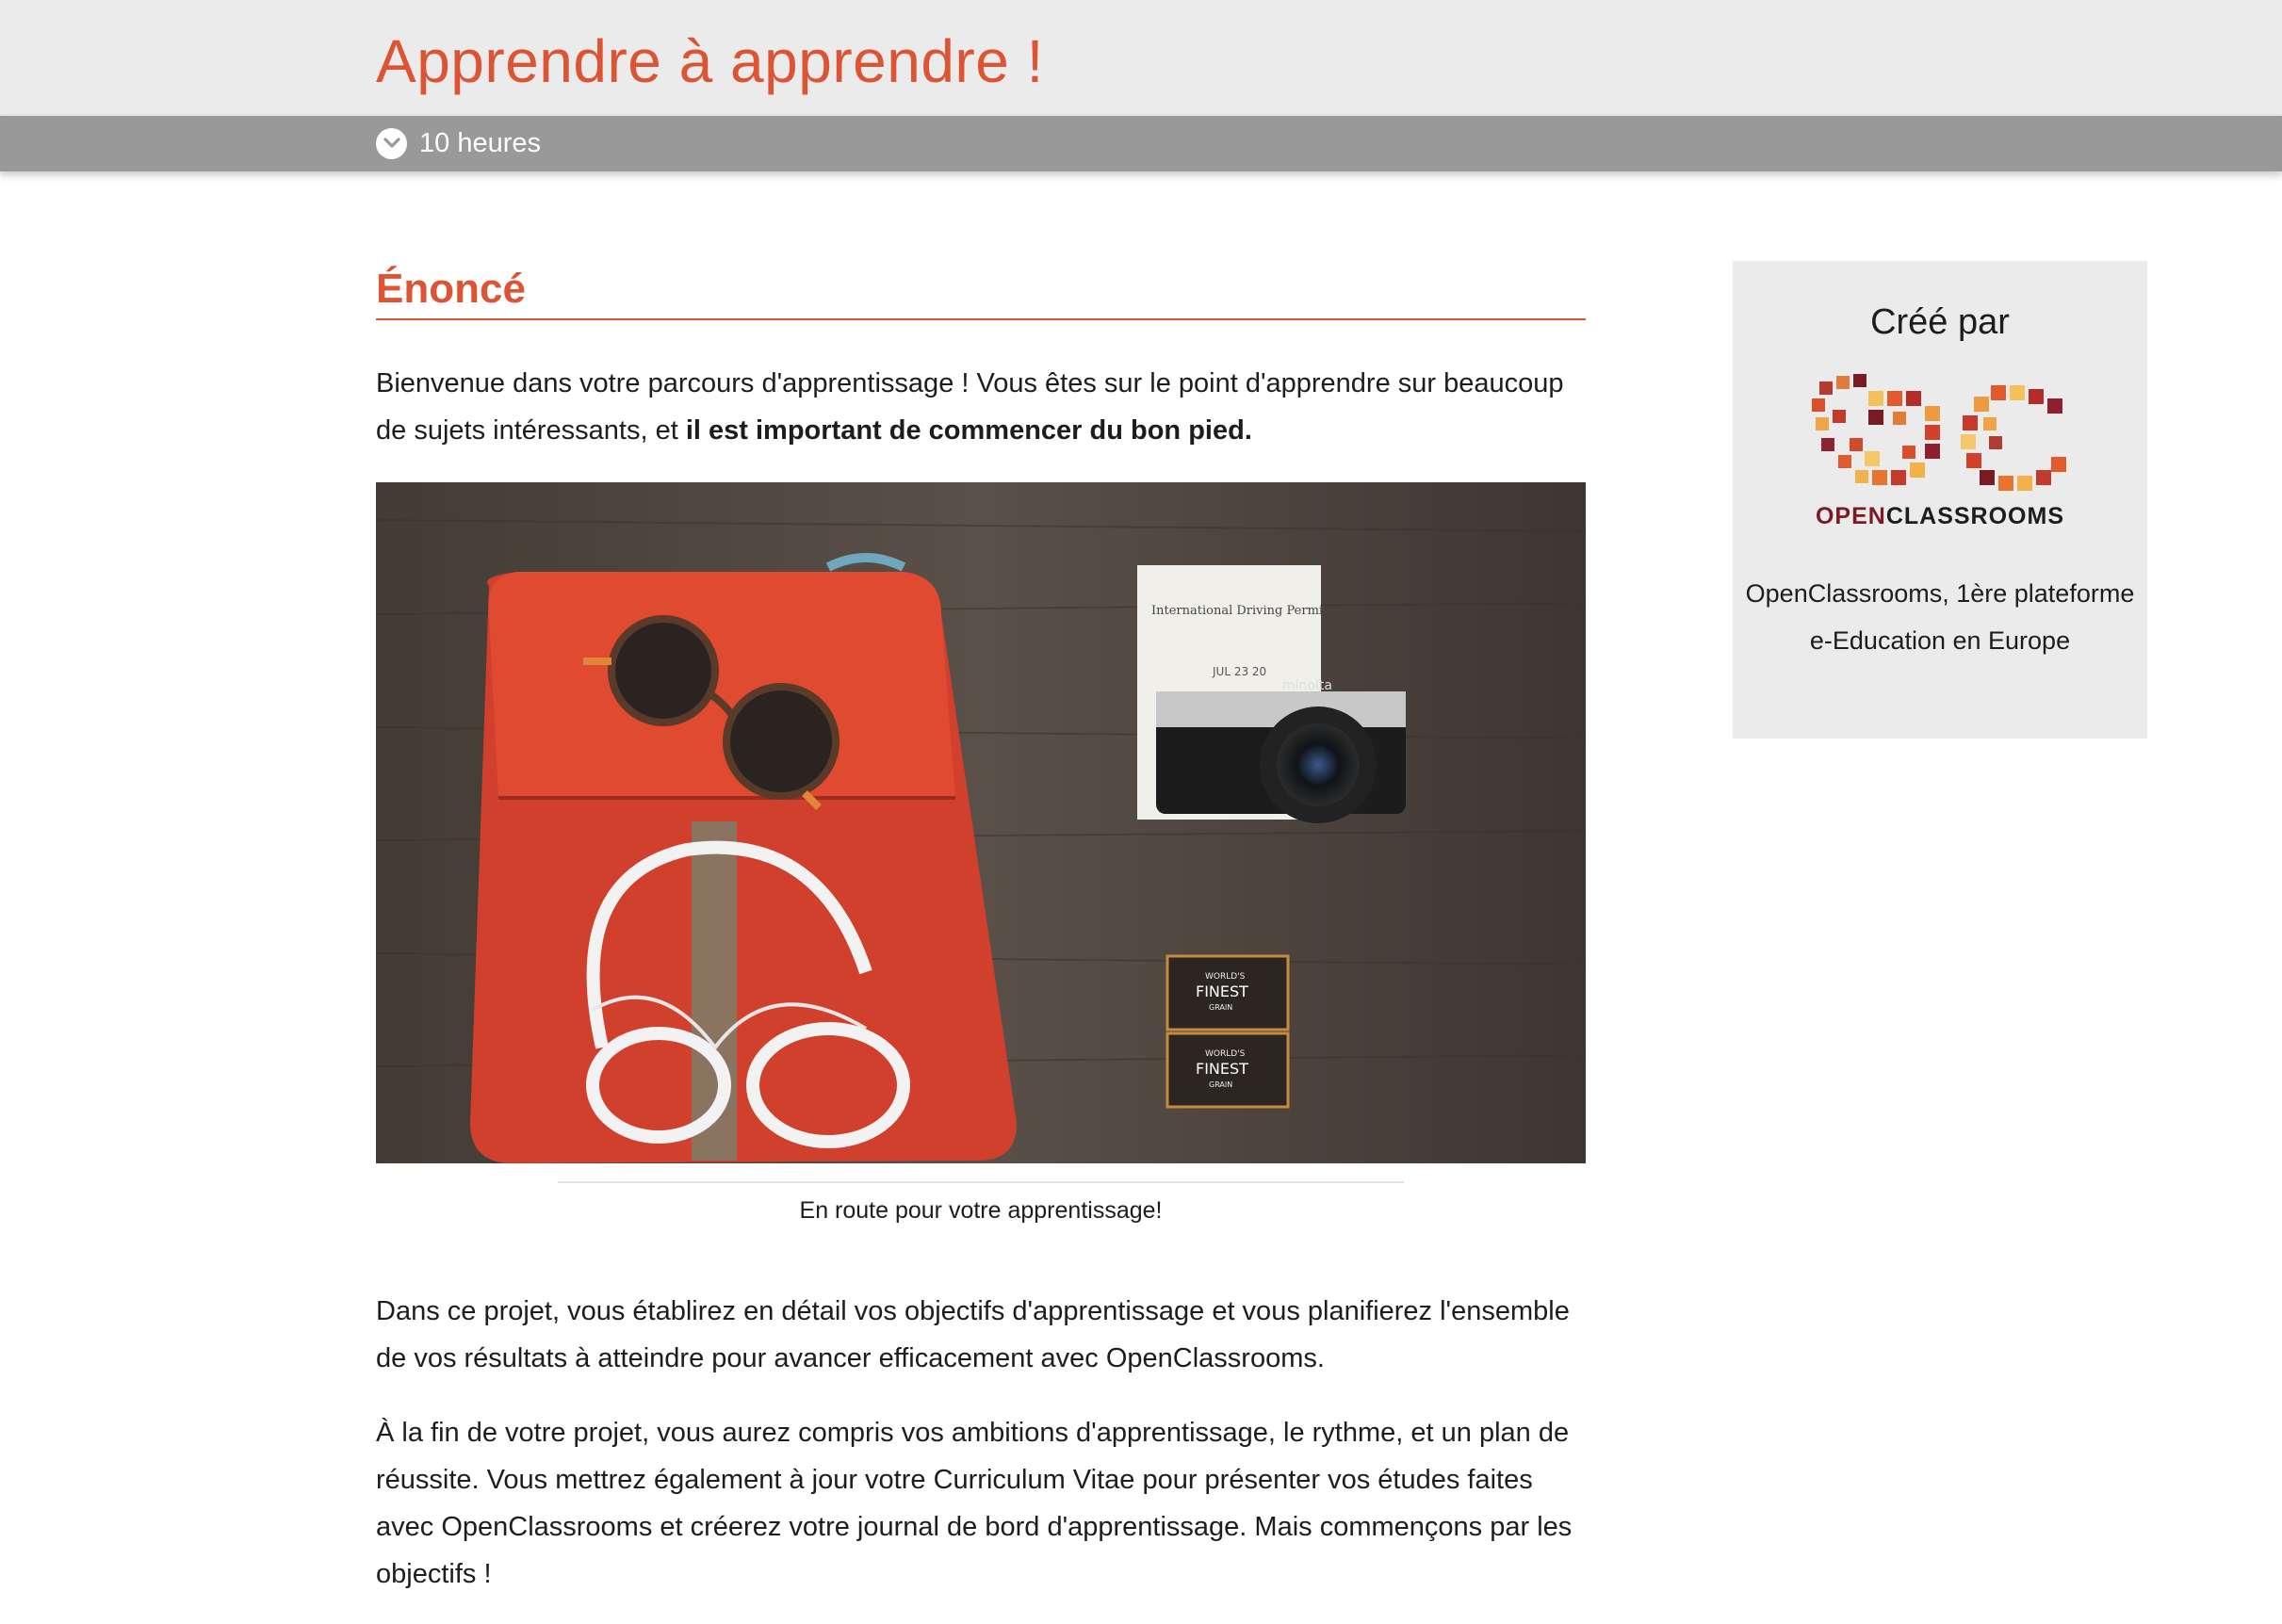 This screenshot has height=1624, width=2282. I want to click on caption-divider, so click(981, 1182).